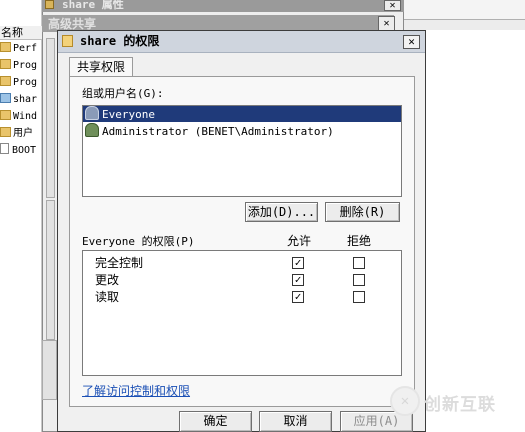 This screenshot has height=432, width=525. Describe the element at coordinates (21, 48) in the screenshot. I see `explorer-item: Perf` at that location.